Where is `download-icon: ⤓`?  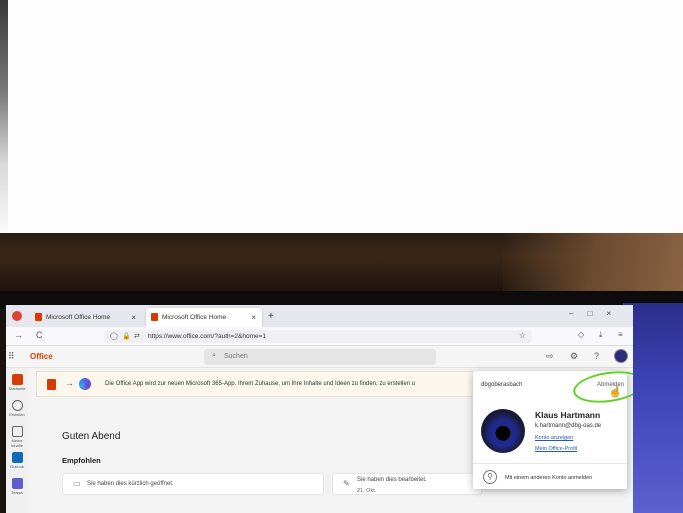 download-icon: ⤓ is located at coordinates (601, 335).